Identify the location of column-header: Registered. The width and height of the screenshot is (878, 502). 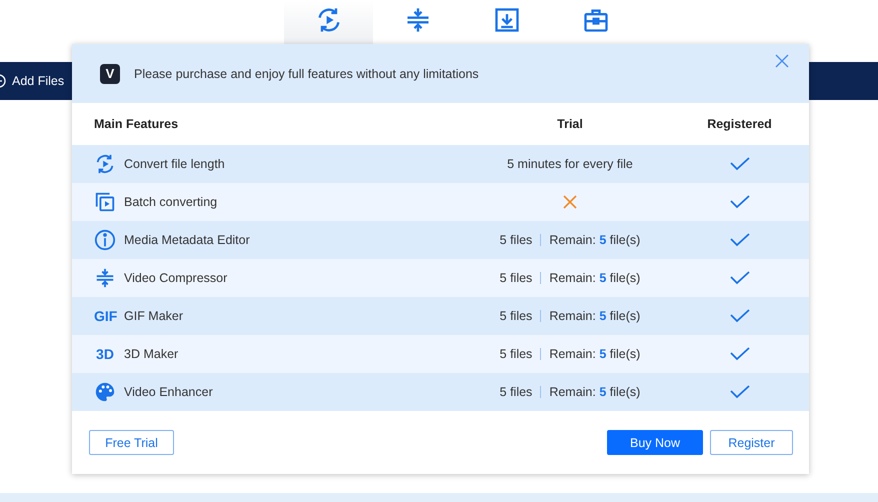
(739, 124).